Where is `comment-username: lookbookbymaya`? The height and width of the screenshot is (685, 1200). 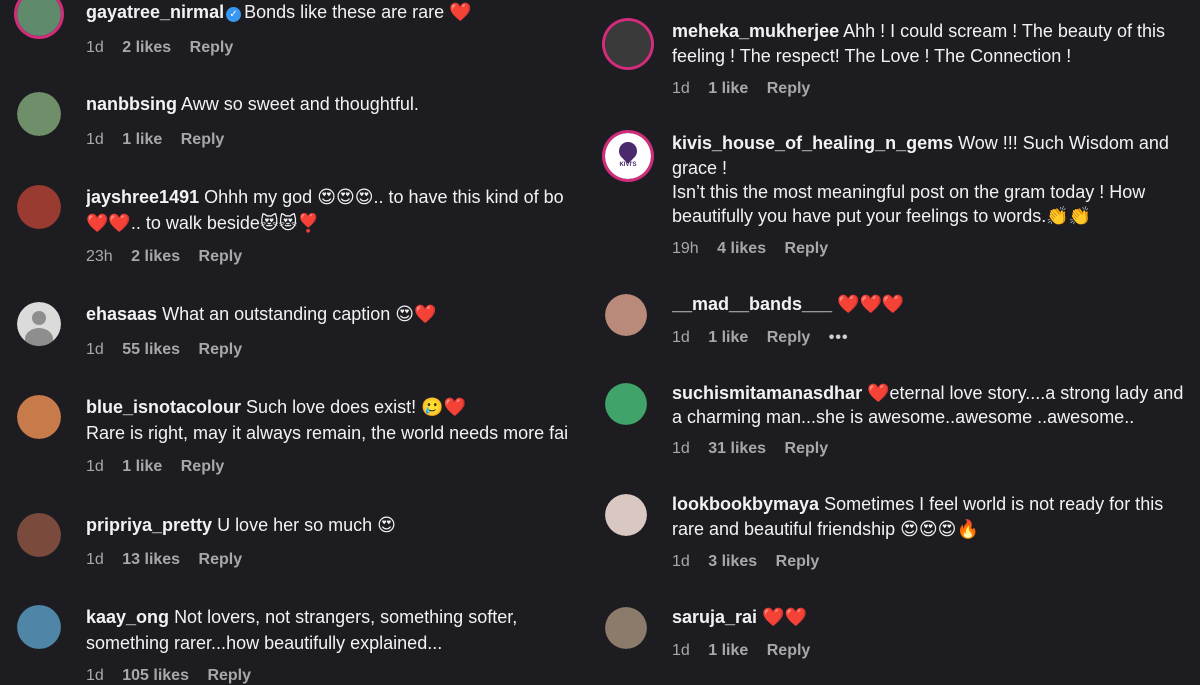
comment-username: lookbookbymaya is located at coordinates (745, 504).